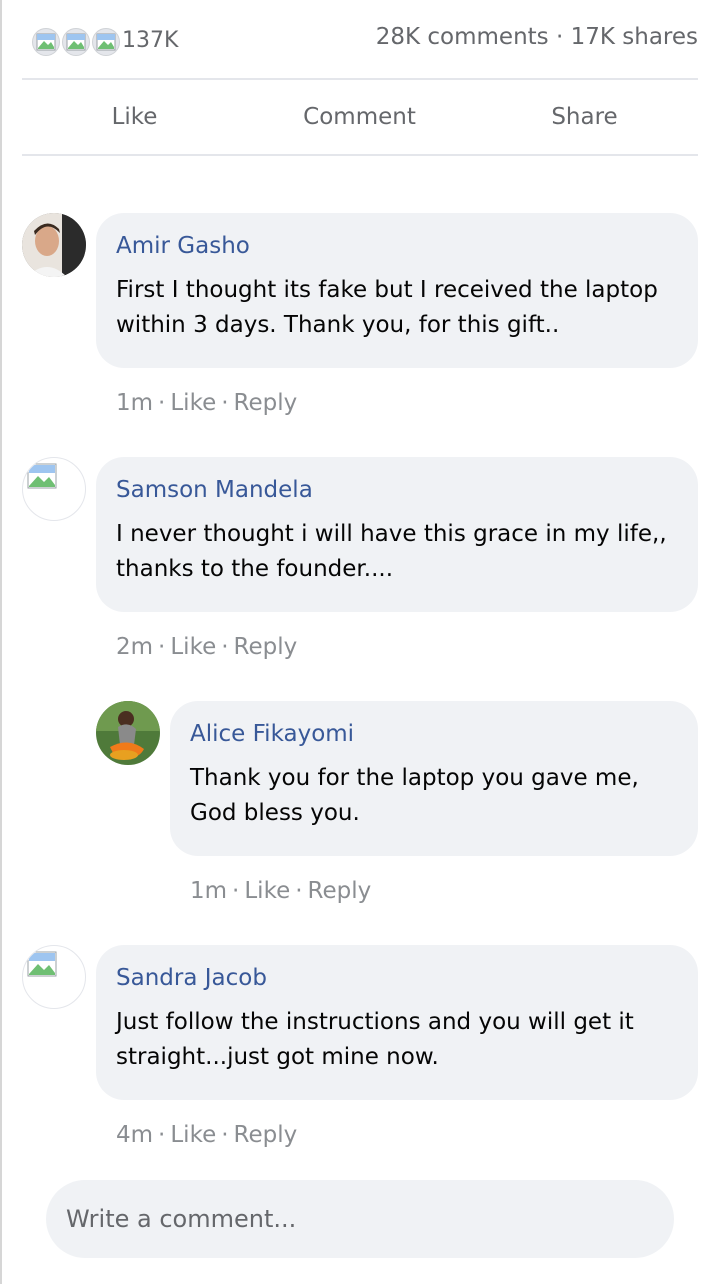 Image resolution: width=702 pixels, height=1284 pixels. Describe the element at coordinates (135, 1135) in the screenshot. I see `comment-time: 4m` at that location.